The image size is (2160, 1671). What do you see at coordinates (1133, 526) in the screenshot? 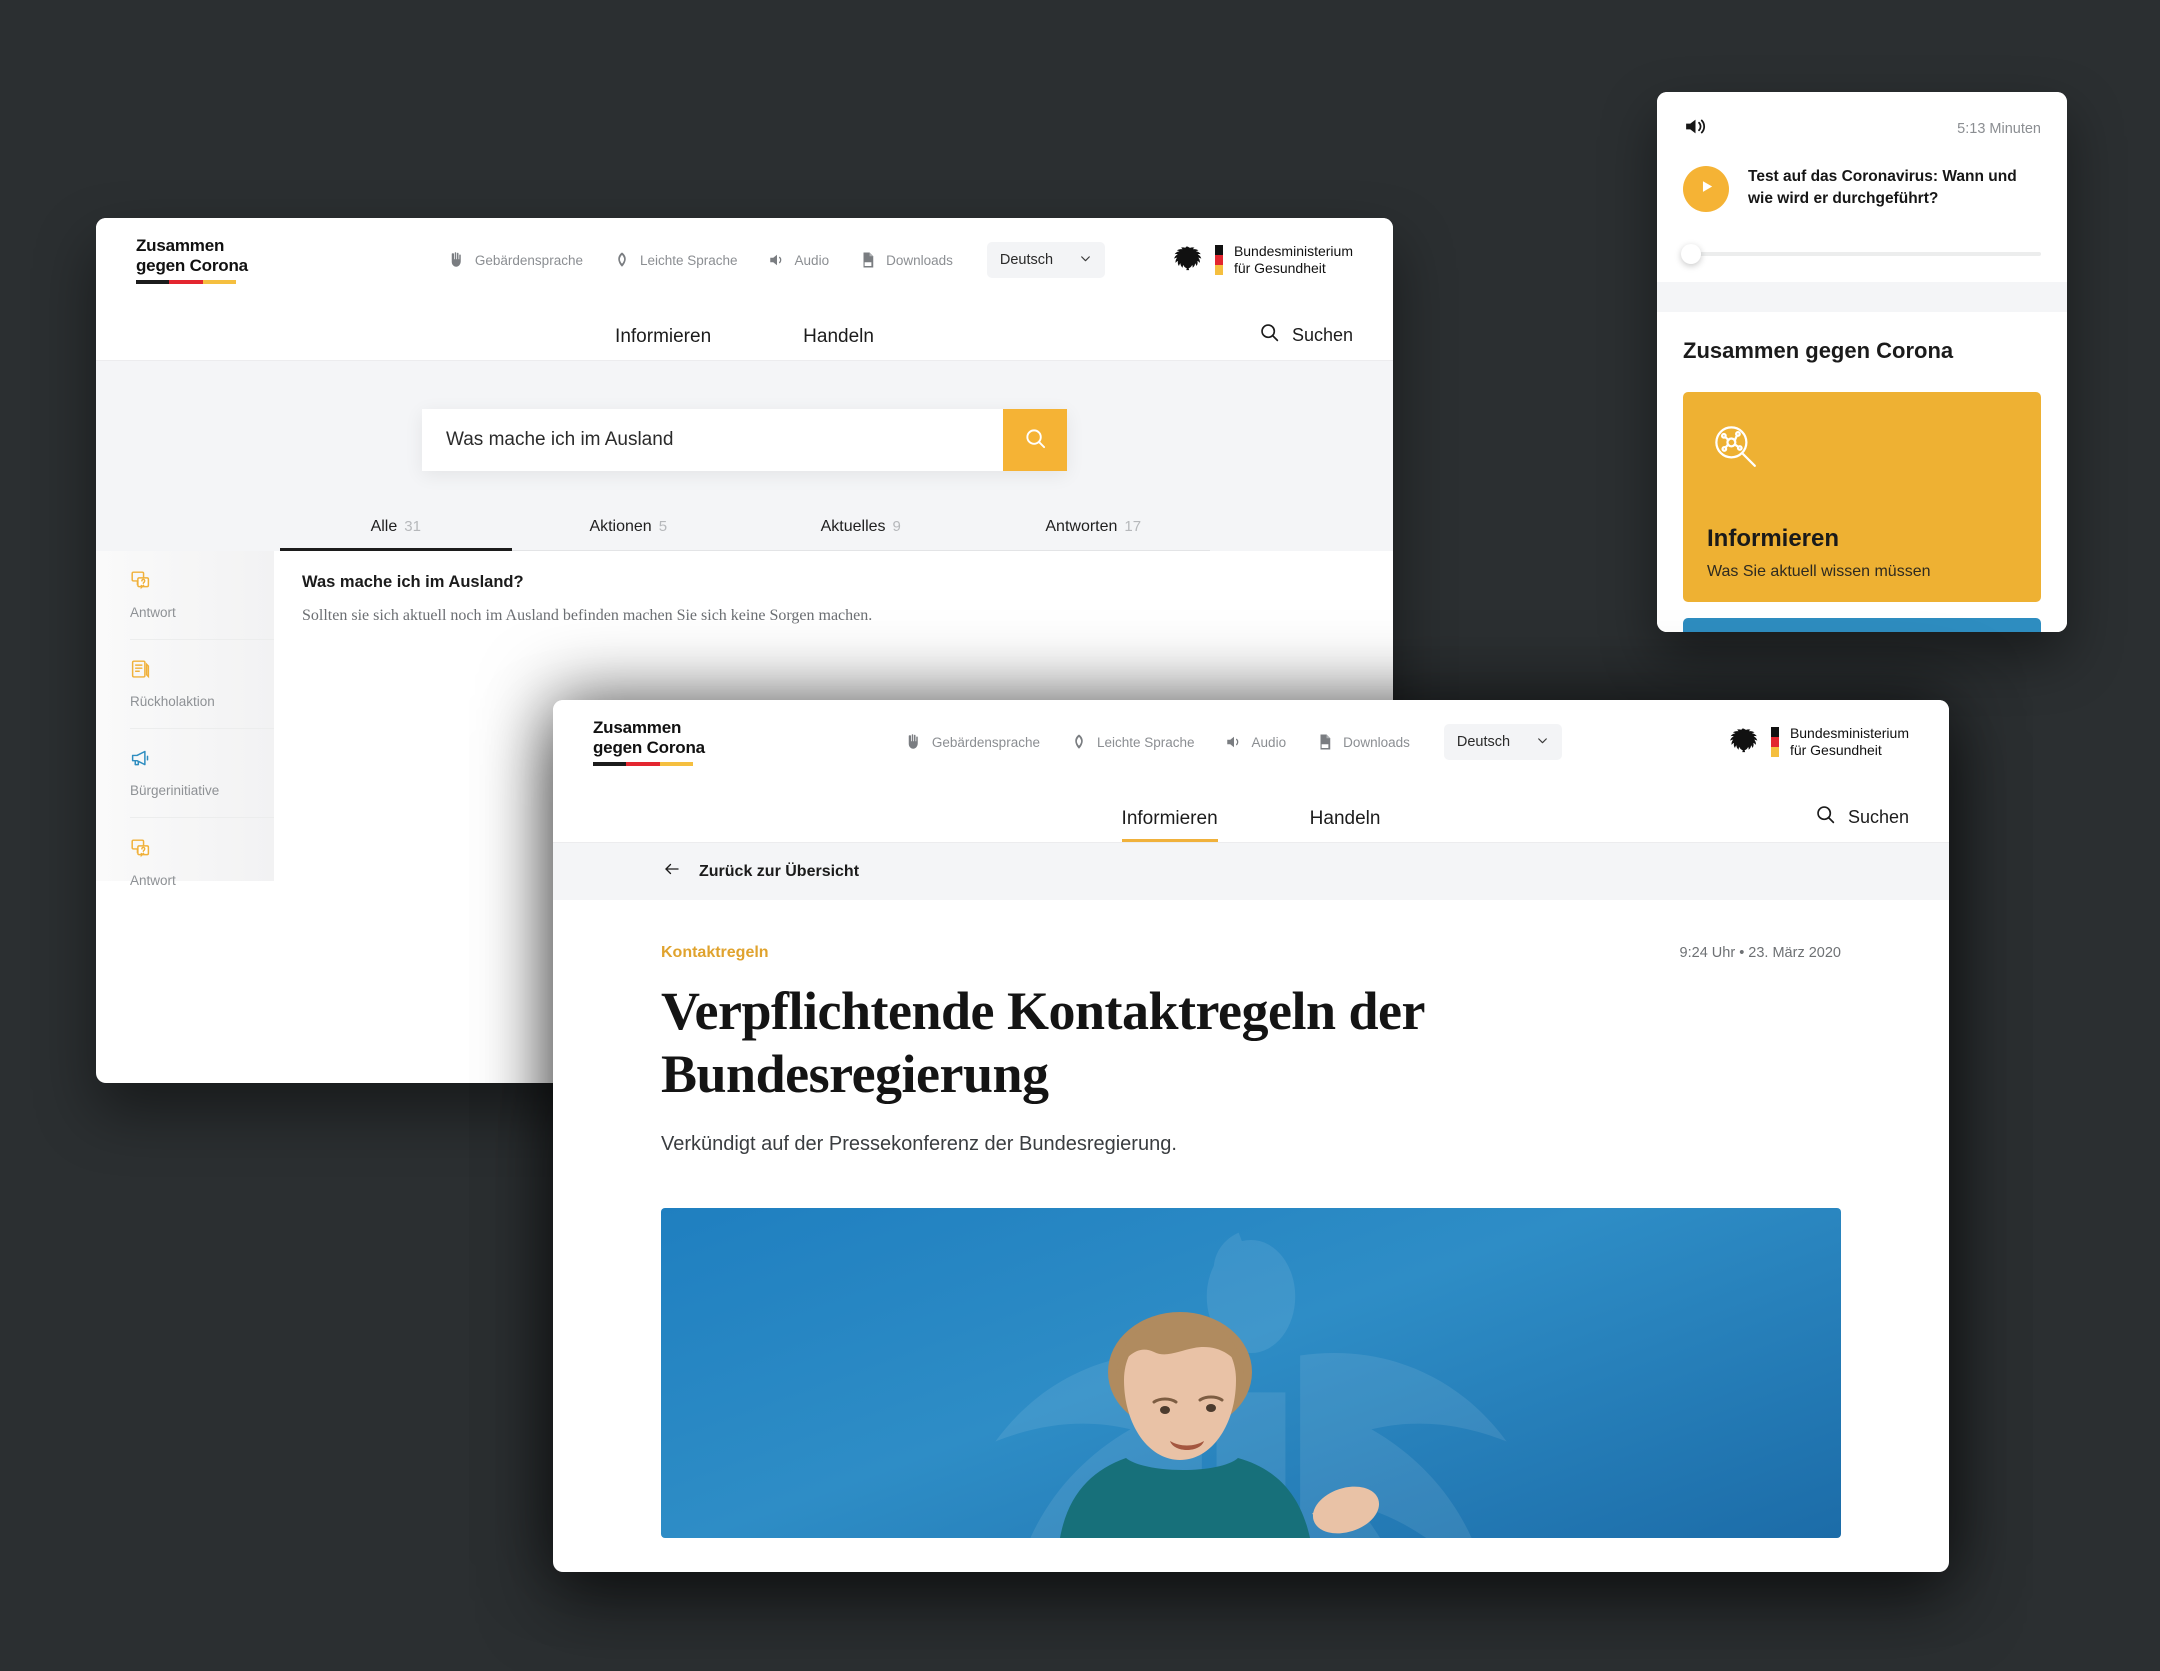
I see `tab-count: 17` at bounding box center [1133, 526].